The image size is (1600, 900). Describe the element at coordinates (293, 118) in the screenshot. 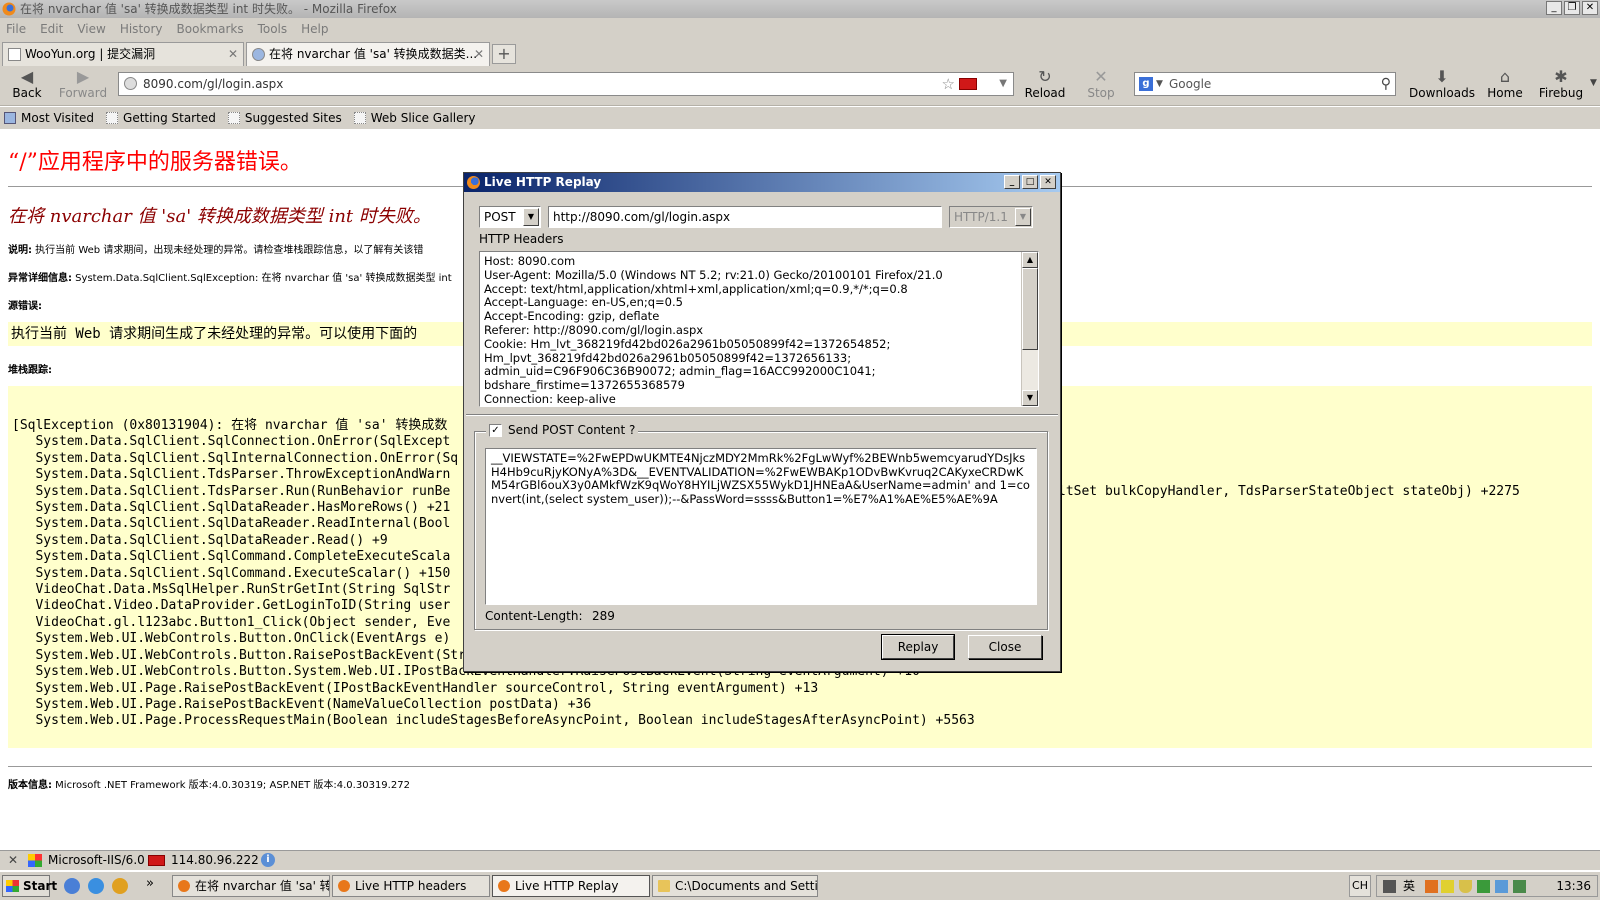

I see `bookmark-label: Suggested Sites` at that location.